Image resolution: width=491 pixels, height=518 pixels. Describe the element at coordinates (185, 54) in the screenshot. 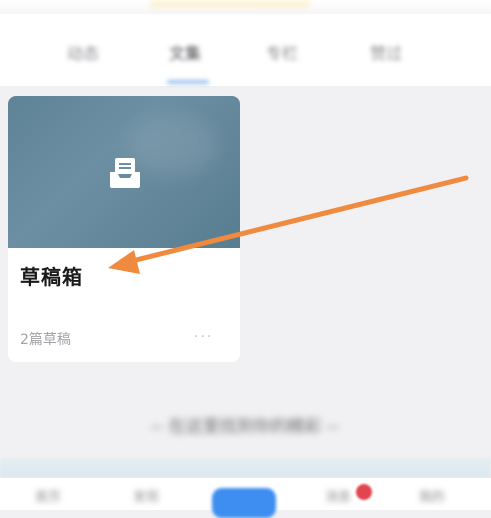

I see `tab-collections: 文集` at that location.